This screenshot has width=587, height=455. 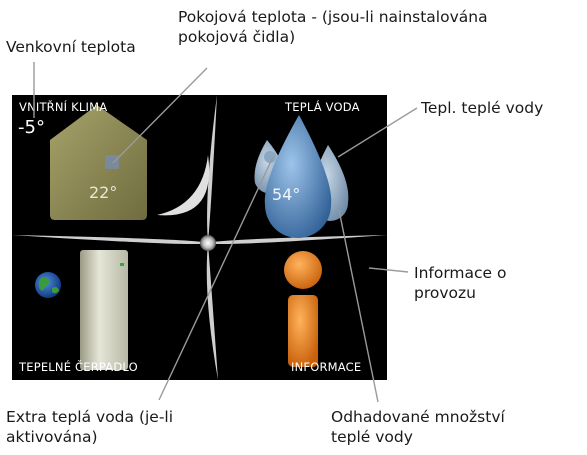 What do you see at coordinates (160, 115) in the screenshot?
I see `leader-room-temperature` at bounding box center [160, 115].